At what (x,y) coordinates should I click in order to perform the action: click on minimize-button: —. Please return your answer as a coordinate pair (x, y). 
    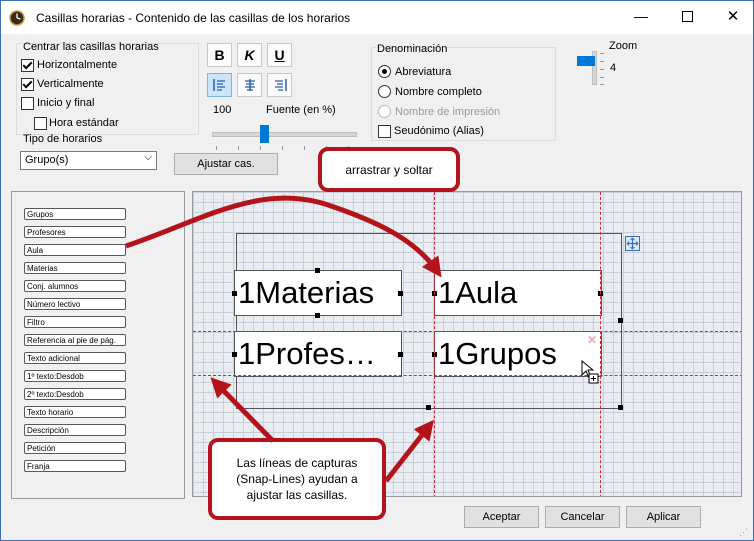
    Looking at the image, I should click on (641, 16).